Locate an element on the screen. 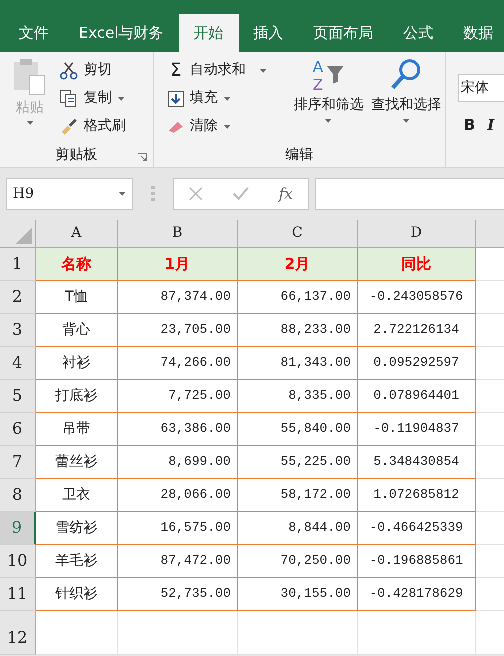 The width and height of the screenshot is (504, 656). autosum-button: Σ 自动求和 is located at coordinates (229, 70).